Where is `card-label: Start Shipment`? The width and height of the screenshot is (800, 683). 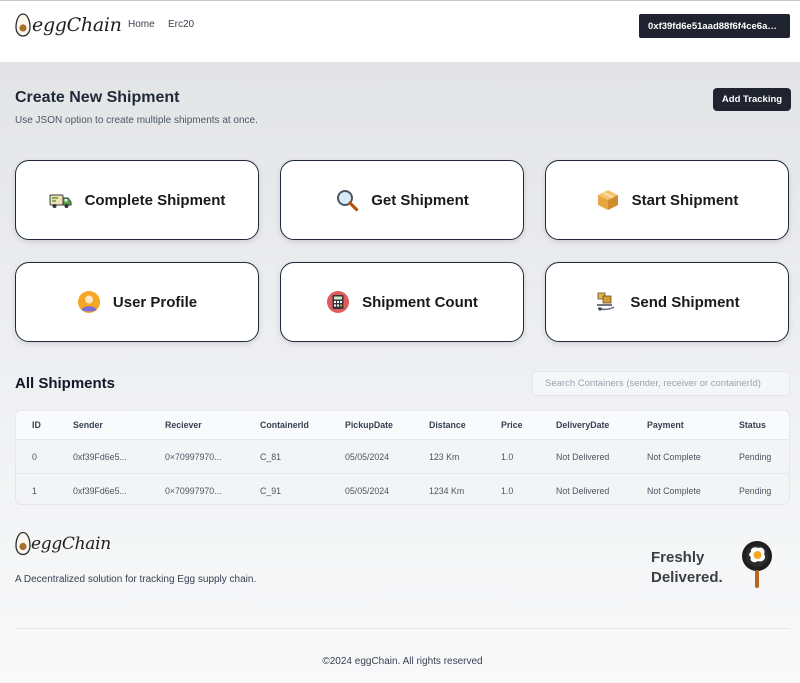 card-label: Start Shipment is located at coordinates (685, 200).